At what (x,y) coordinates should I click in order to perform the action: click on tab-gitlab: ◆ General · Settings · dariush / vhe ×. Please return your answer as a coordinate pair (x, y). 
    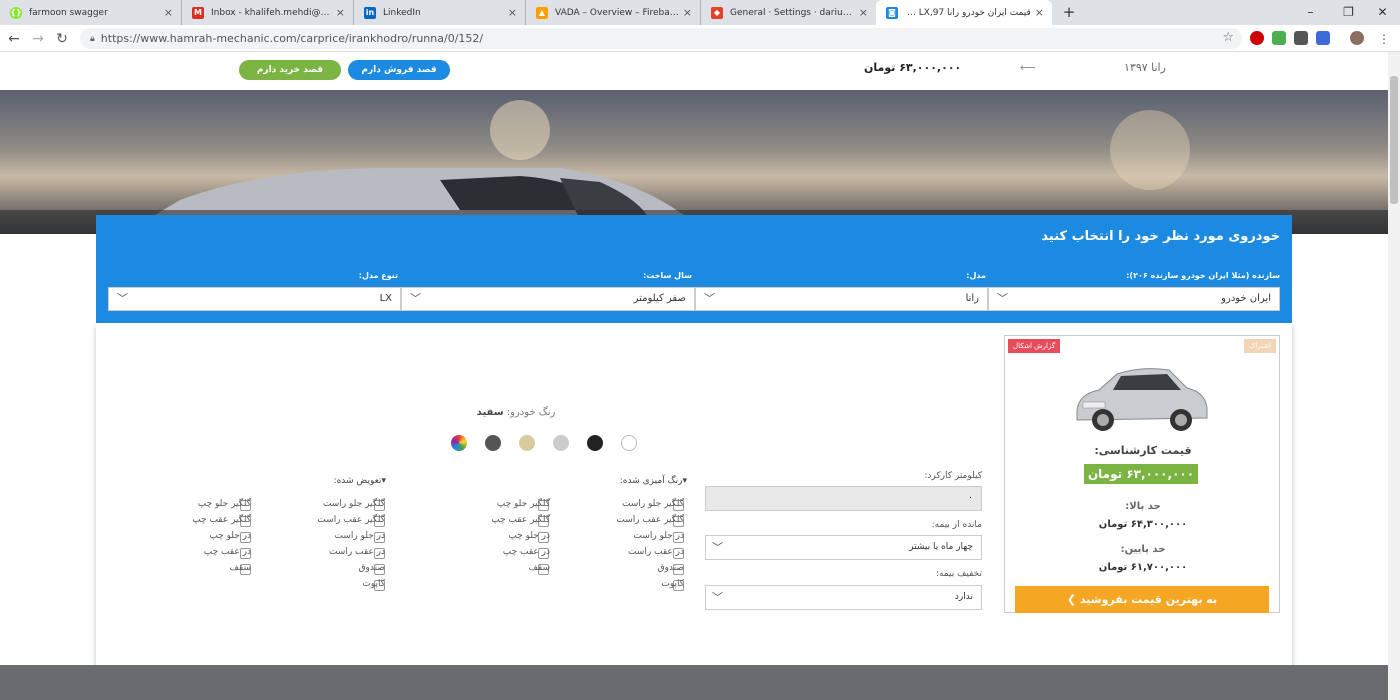
    Looking at the image, I should click on (788, 12).